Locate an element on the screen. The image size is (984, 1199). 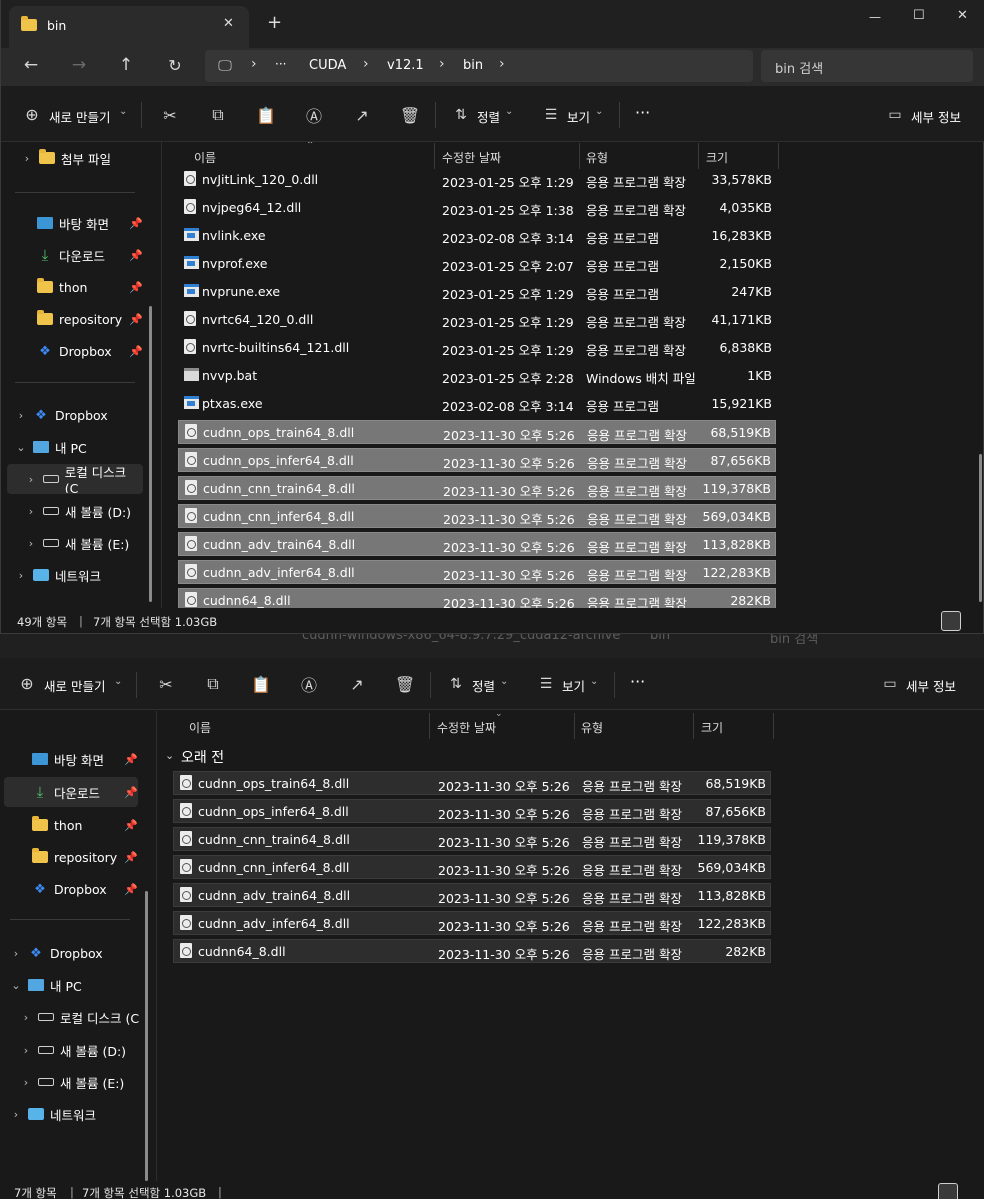
group-header: 오래 전 is located at coordinates (202, 757).